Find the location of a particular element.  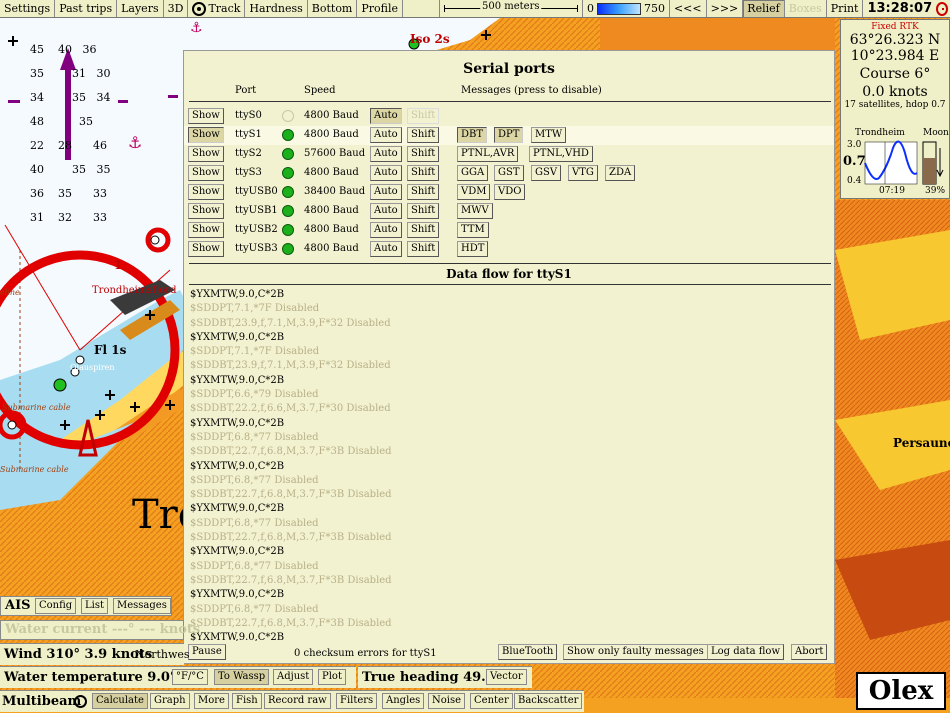

port-speed: 38400 Baud is located at coordinates (334, 191).